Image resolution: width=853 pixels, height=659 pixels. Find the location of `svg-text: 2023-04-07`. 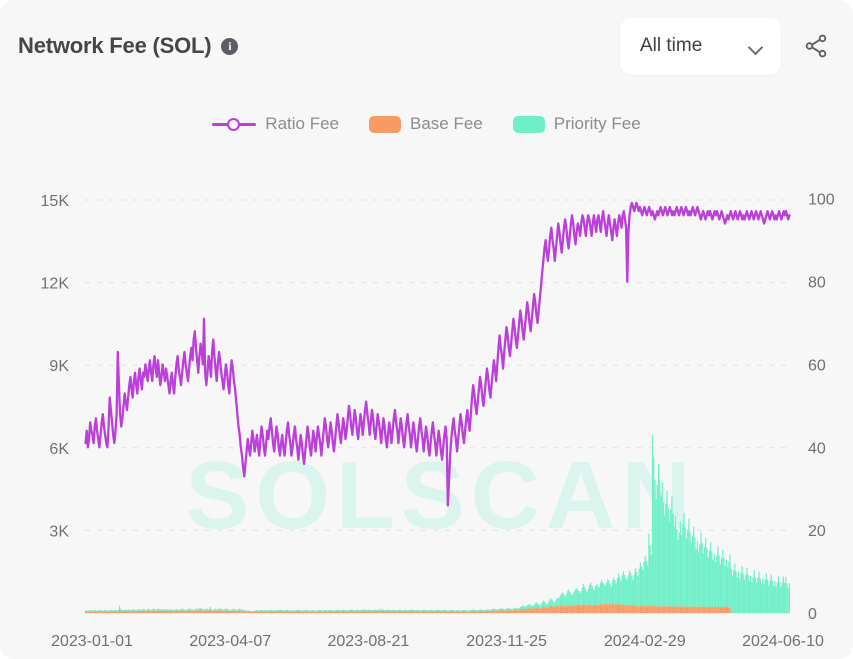

svg-text: 2023-04-07 is located at coordinates (230, 641).